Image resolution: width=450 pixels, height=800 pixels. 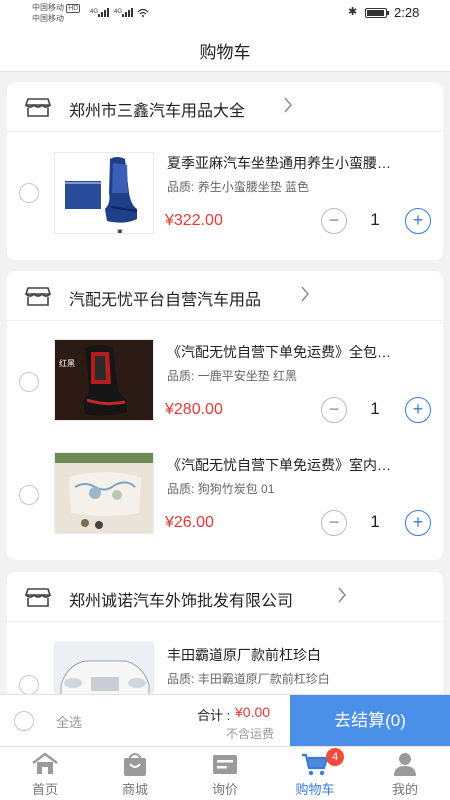 I want to click on signal-icon: 4G 4G, so click(x=120, y=13).